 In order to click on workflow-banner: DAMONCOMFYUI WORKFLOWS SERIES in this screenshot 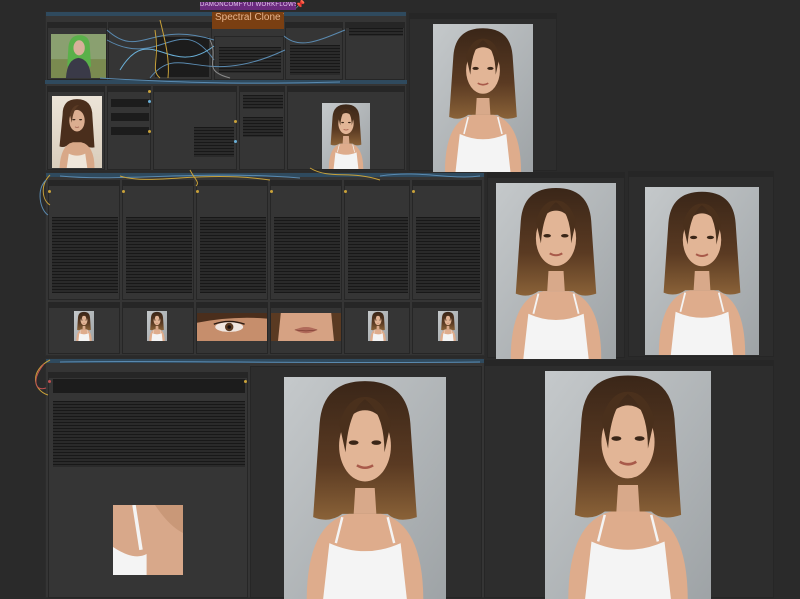, I will do `click(248, 6)`.